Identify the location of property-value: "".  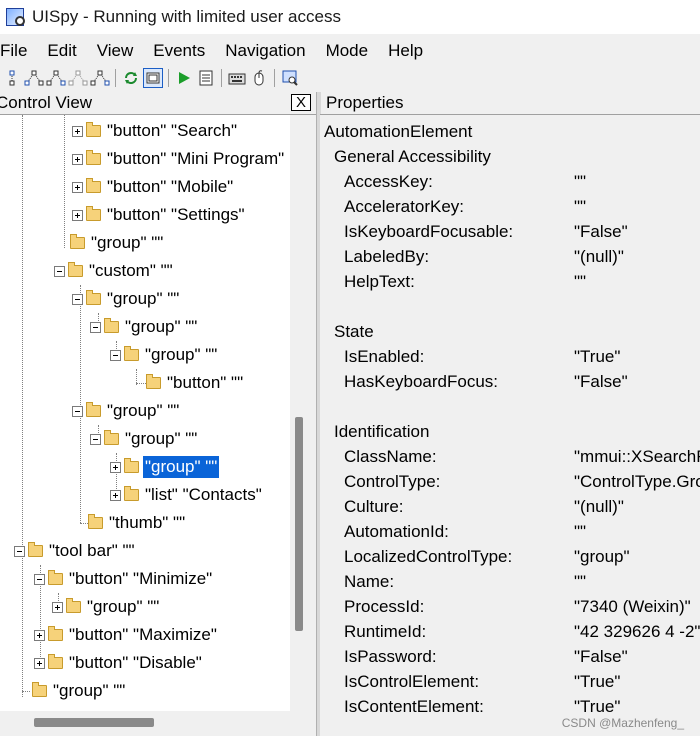
(580, 531).